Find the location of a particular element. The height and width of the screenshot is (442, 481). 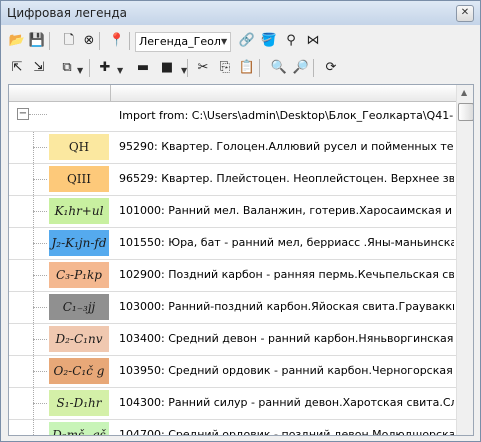

legend-swatch: J₂-K₁jn-fd is located at coordinates (79, 243).